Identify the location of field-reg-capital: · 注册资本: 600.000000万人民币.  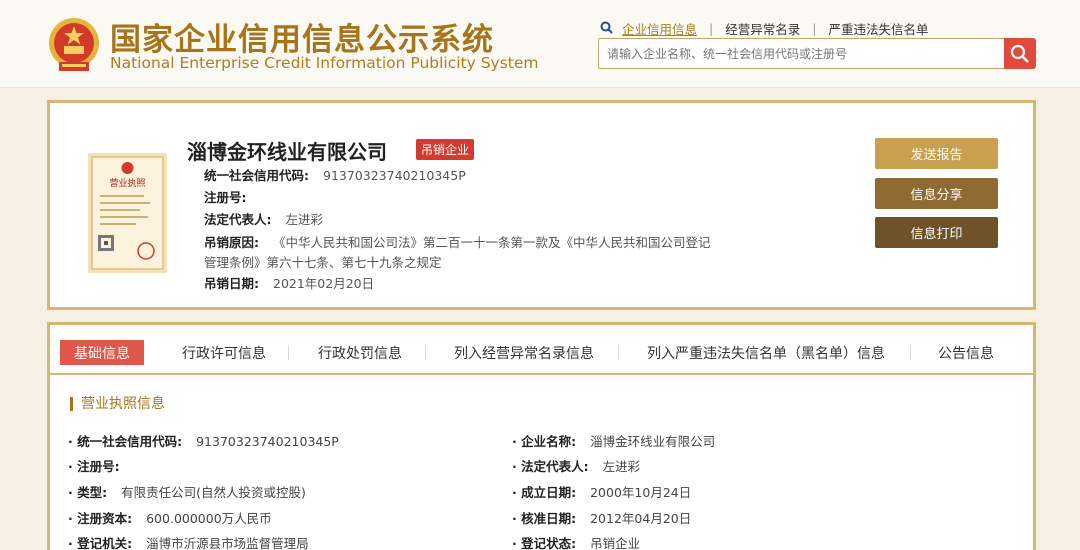
(170, 518).